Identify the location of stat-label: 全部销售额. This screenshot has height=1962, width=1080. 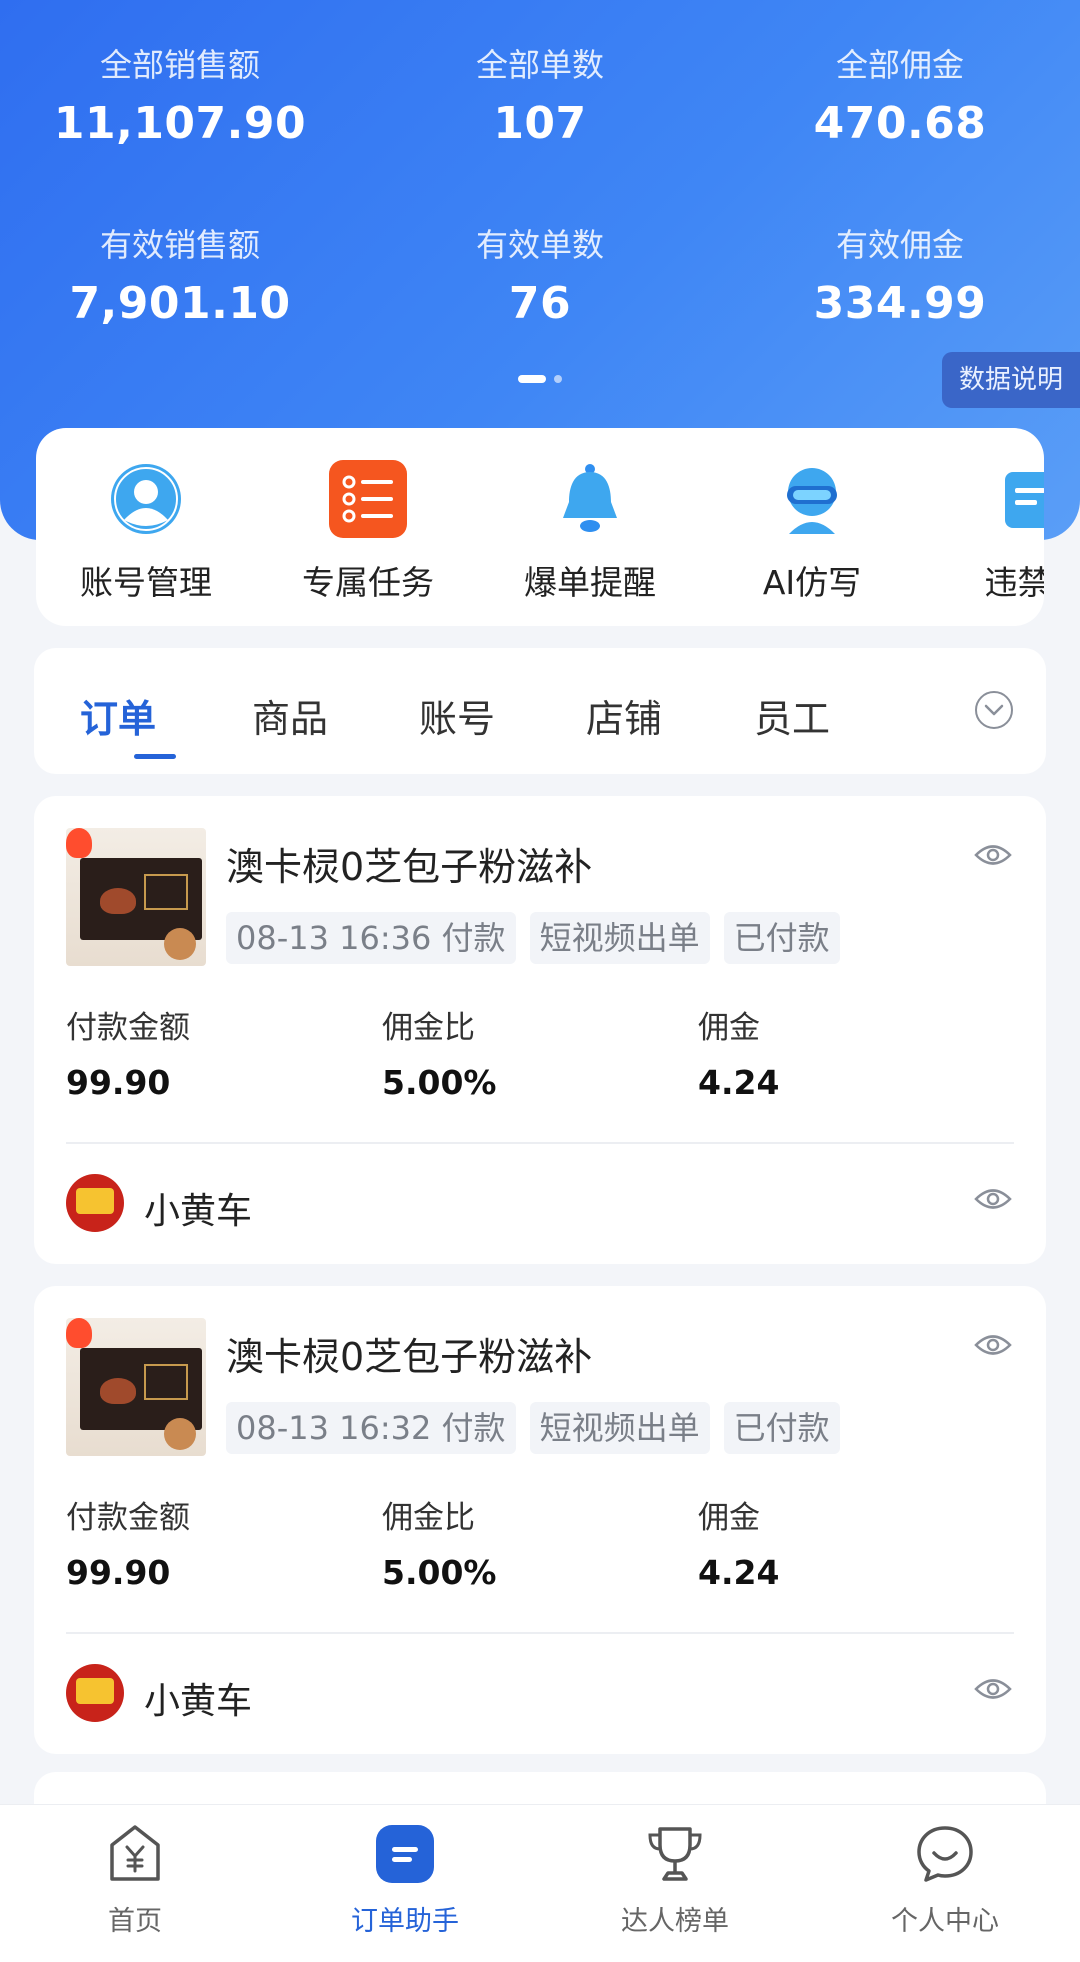
(179, 65).